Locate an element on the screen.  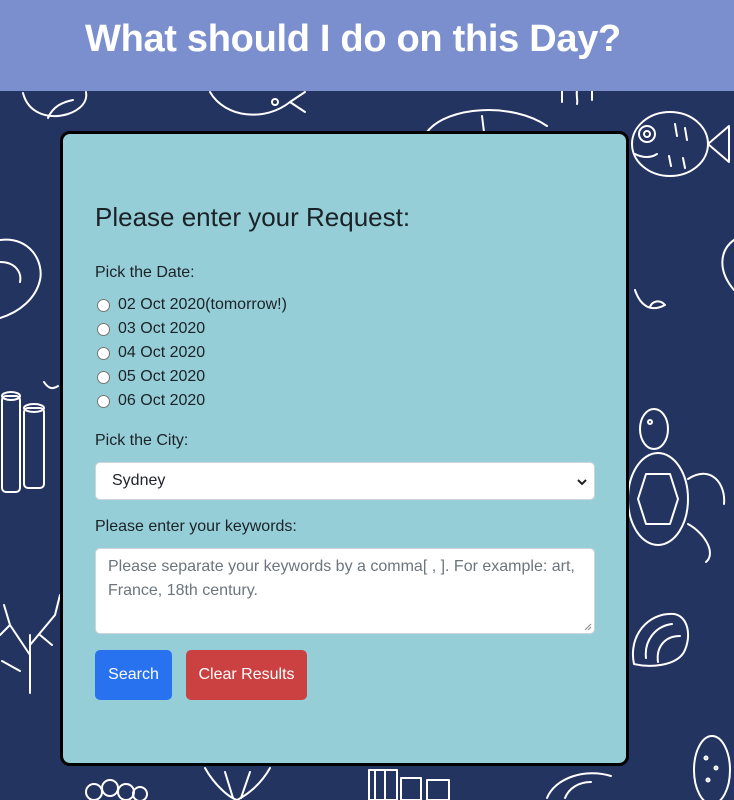
plant-icon is located at coordinates (727, 265).